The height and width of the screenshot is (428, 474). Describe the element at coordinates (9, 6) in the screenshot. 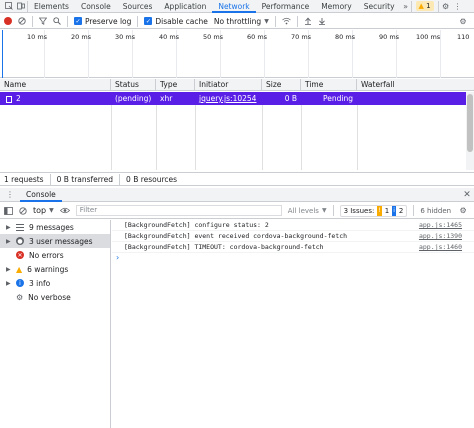

I see `inspect-icon` at that location.